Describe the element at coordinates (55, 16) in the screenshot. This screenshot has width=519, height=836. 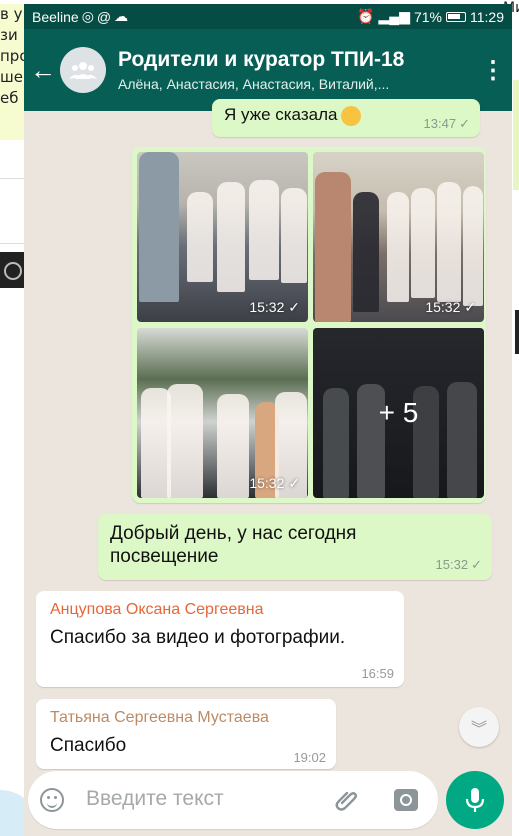
I see `carrier-name: Beeline` at that location.